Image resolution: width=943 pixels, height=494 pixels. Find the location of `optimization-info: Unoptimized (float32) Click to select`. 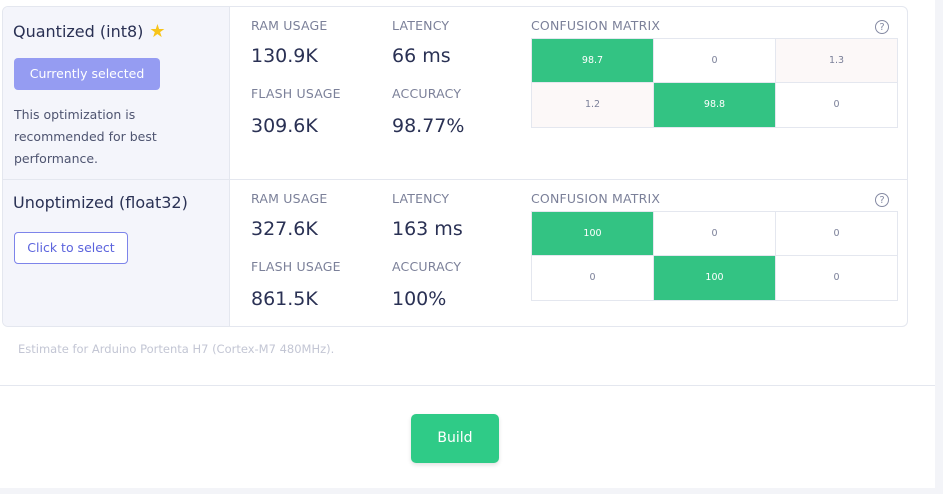

optimization-info: Unoptimized (float32) Click to select is located at coordinates (116, 253).